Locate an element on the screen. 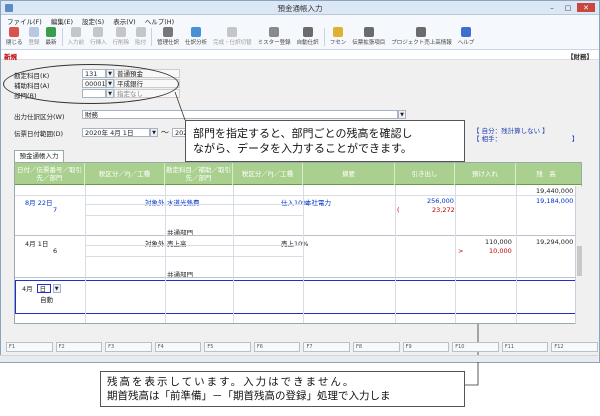  fkey-12: F12 is located at coordinates (574, 347).